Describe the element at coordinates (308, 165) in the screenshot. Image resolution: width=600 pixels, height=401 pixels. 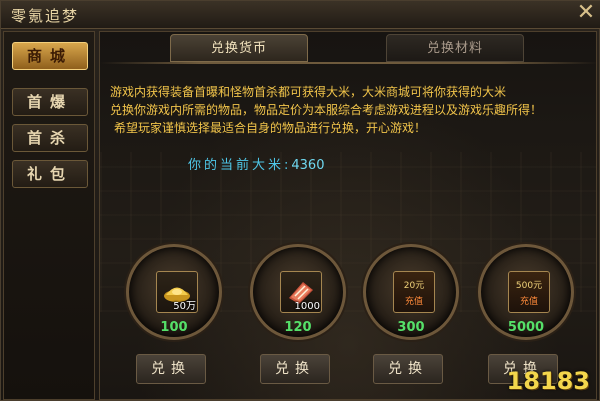
I see `balance-value: 4360` at that location.